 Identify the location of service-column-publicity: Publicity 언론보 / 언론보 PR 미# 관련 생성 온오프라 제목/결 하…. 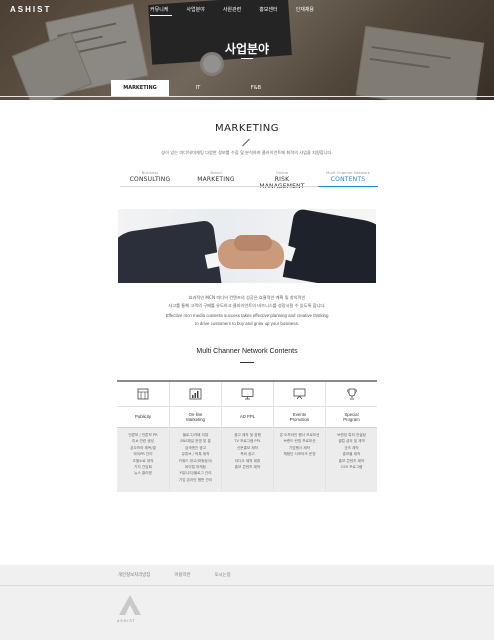
(143, 437).